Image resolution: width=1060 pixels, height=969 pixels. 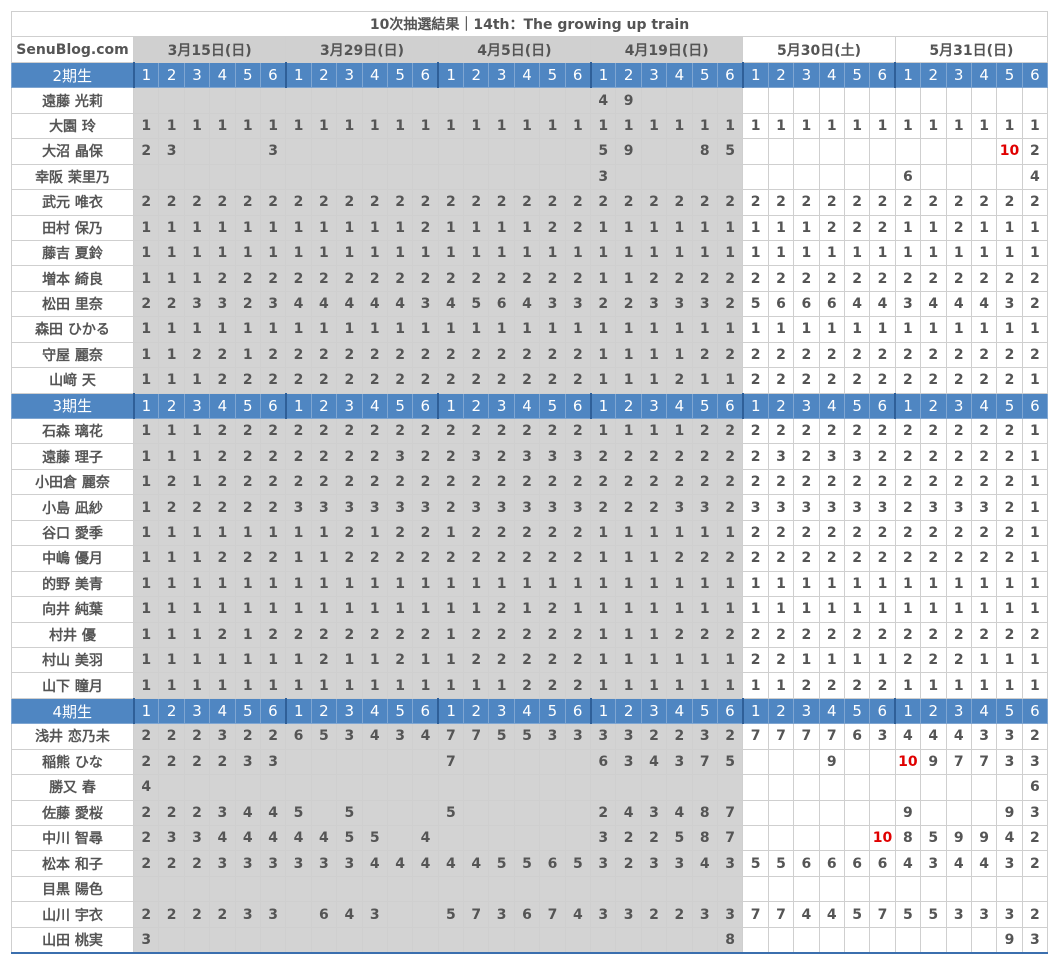 I want to click on member-name: 村山 美羽, so click(x=72, y=660).